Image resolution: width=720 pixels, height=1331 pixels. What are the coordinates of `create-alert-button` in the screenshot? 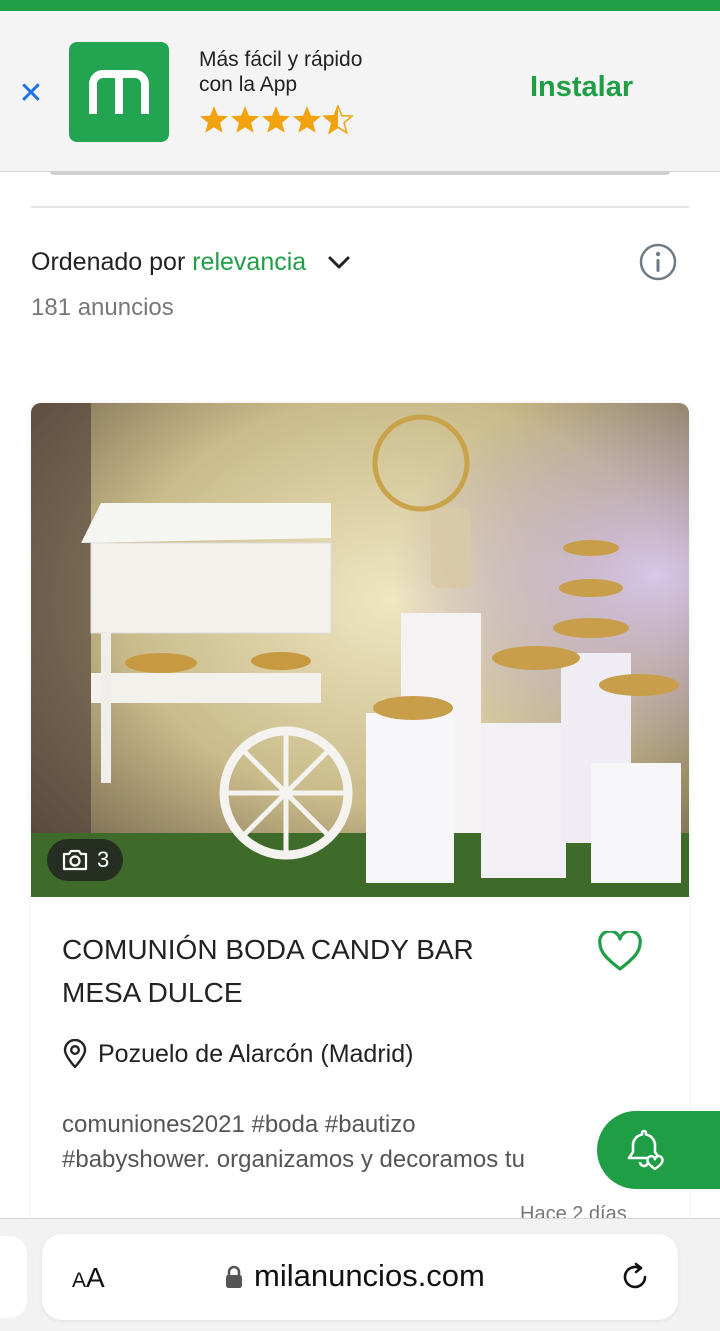 It's located at (658, 1150).